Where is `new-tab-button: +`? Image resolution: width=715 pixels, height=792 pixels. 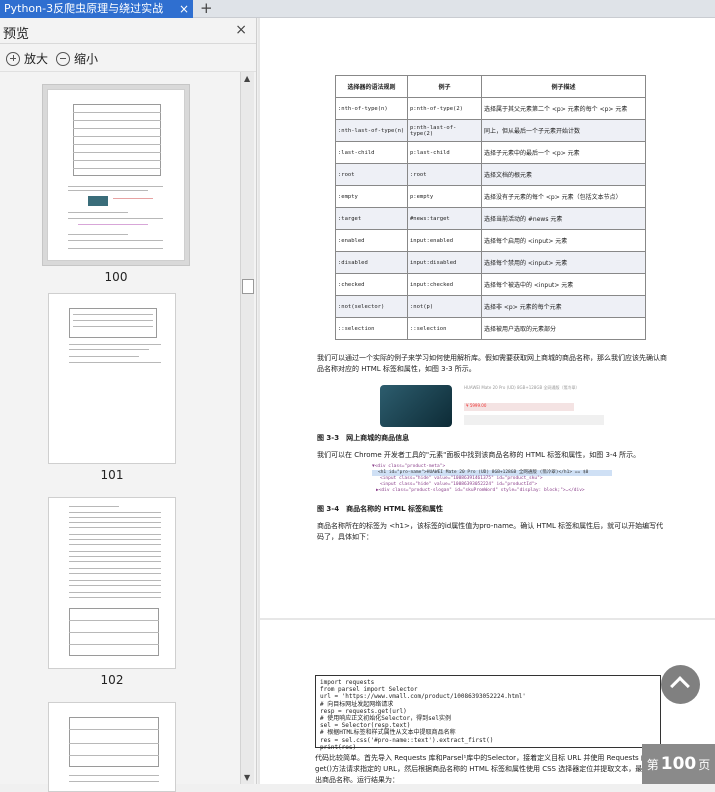
new-tab-button: + is located at coordinates (206, 8).